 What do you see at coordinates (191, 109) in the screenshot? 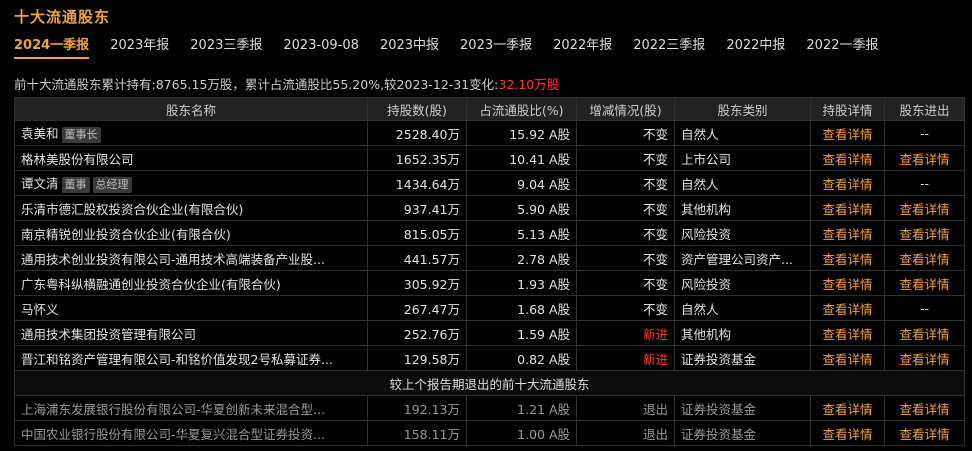
I see `column-header: 股东名称` at bounding box center [191, 109].